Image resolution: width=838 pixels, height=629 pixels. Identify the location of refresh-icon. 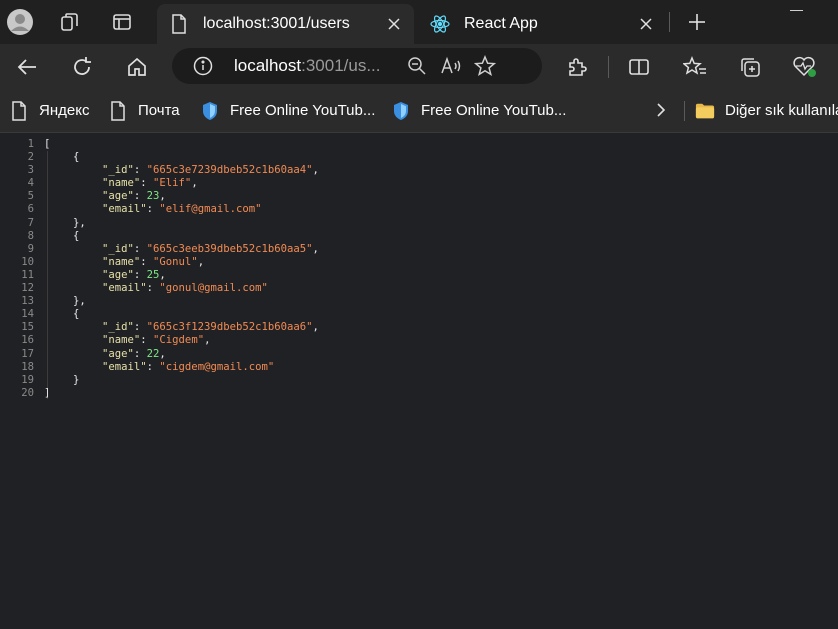
(82, 66).